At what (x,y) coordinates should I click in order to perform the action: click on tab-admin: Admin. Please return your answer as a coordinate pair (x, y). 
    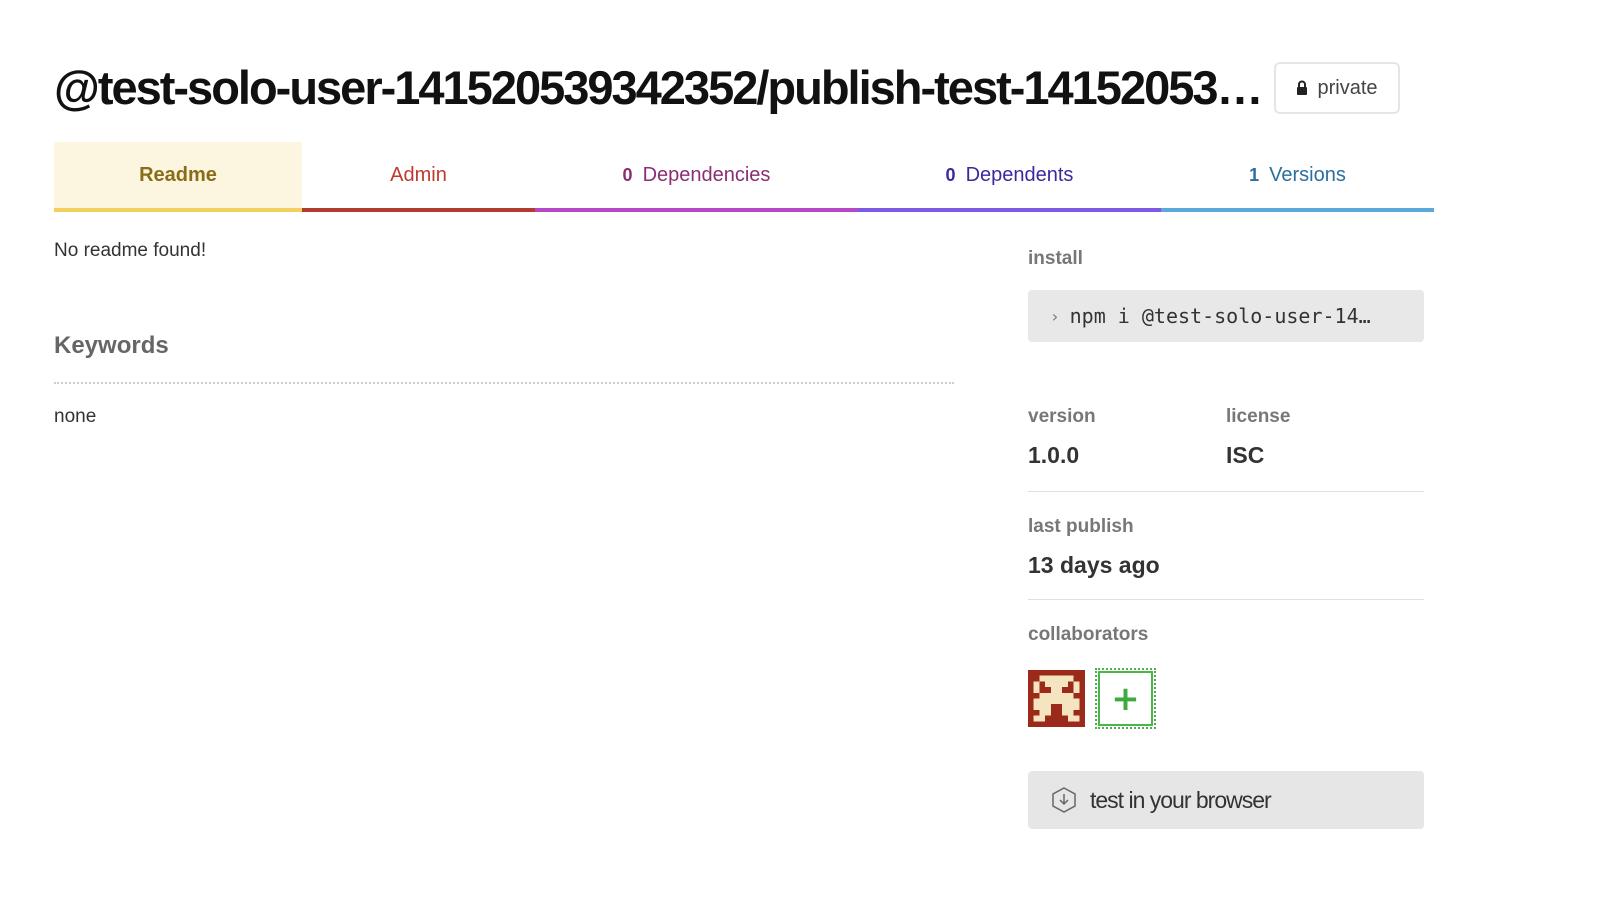
    Looking at the image, I should click on (418, 177).